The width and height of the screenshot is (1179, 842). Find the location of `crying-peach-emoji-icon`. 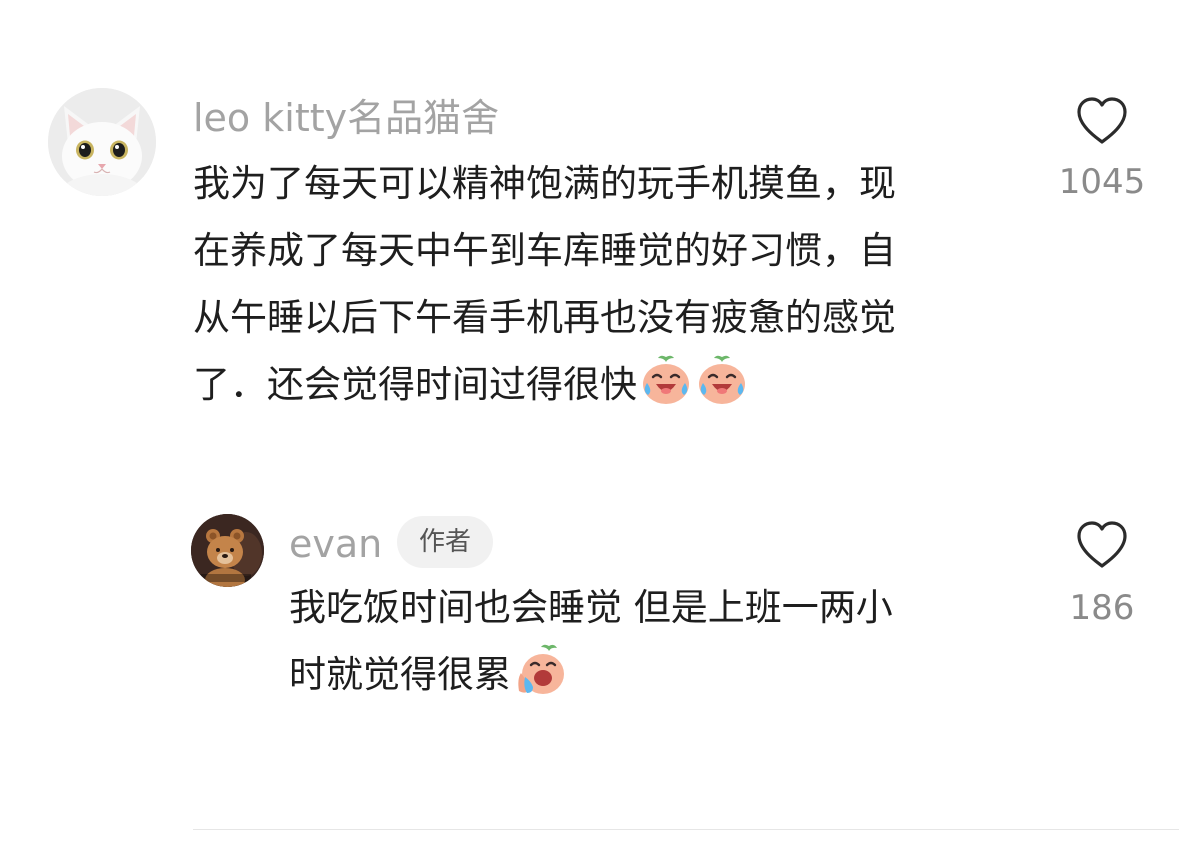

crying-peach-emoji-icon is located at coordinates (541, 669).